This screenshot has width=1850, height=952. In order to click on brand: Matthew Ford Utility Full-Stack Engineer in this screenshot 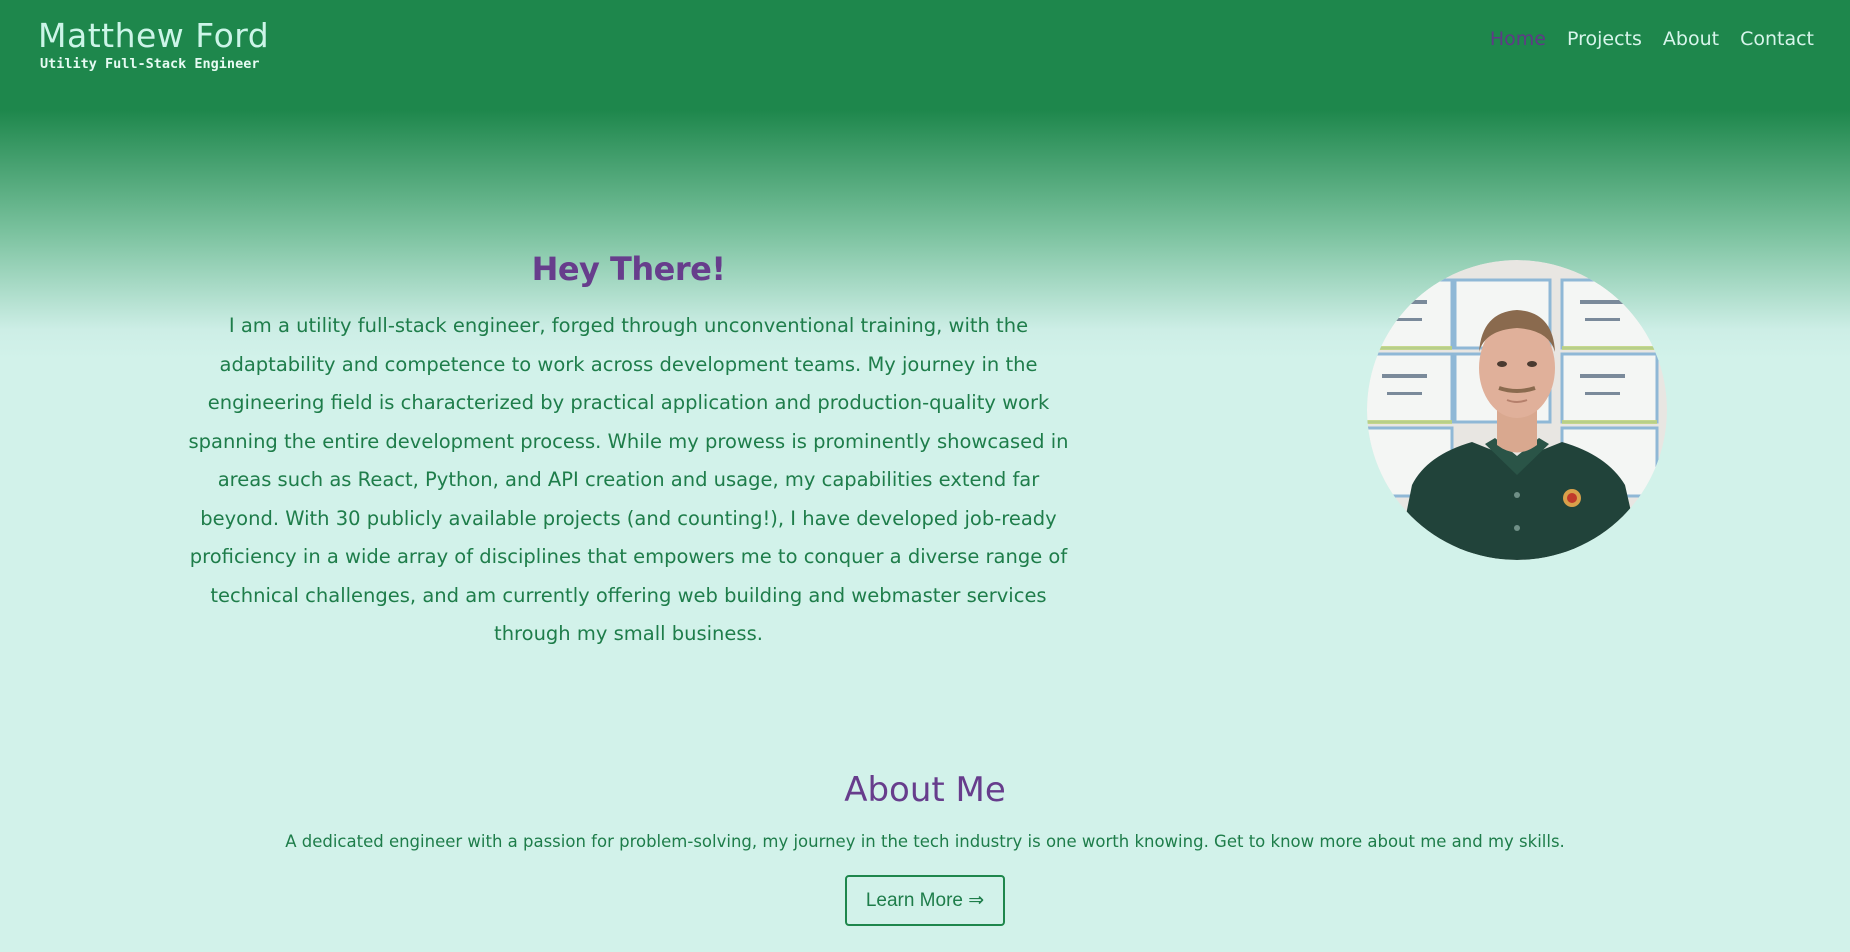, I will do `click(153, 44)`.